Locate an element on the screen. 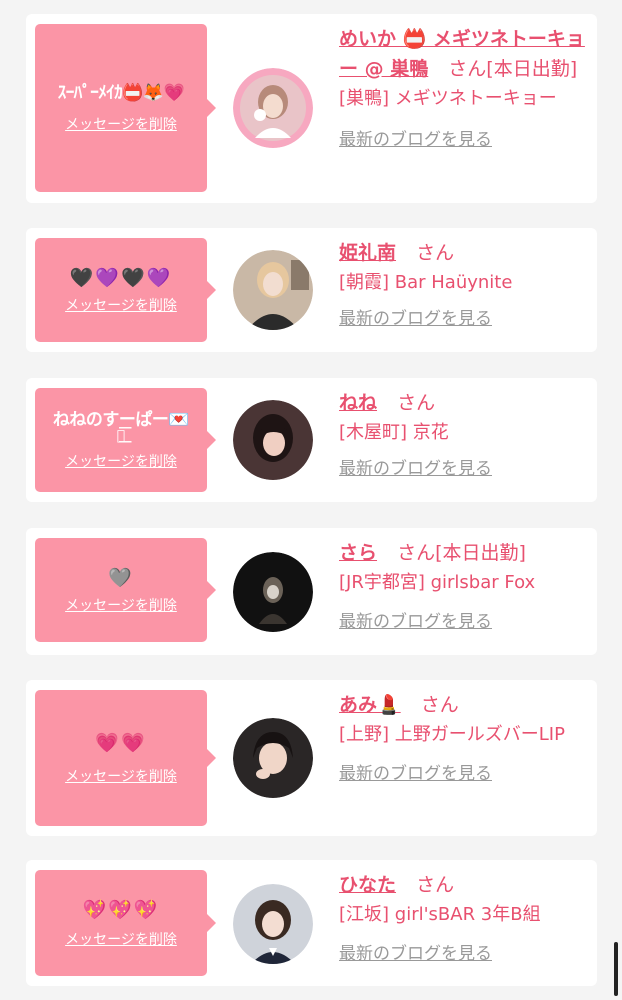 This screenshot has width=622, height=1000. name-line: さら さん[本日出勤] is located at coordinates (464, 553).